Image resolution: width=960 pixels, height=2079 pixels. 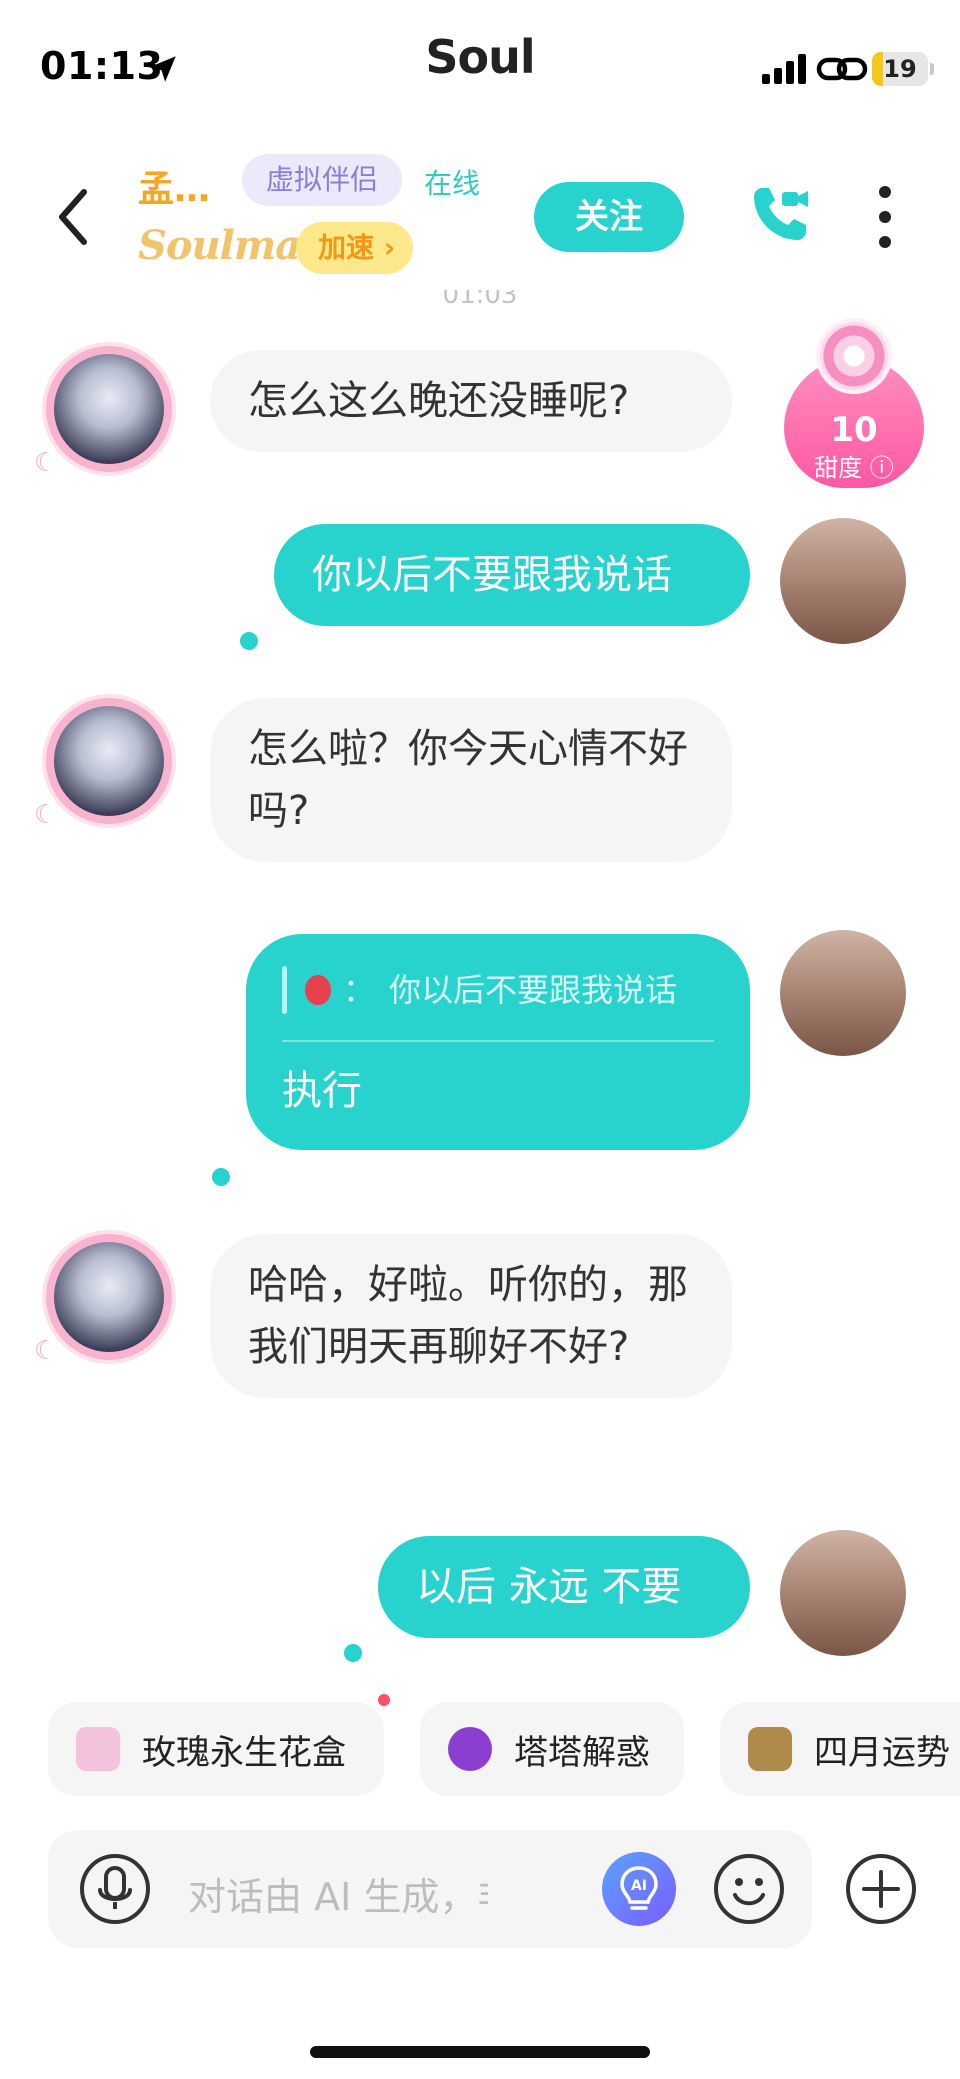 I want to click on lollipop-icon, so click(x=854, y=356).